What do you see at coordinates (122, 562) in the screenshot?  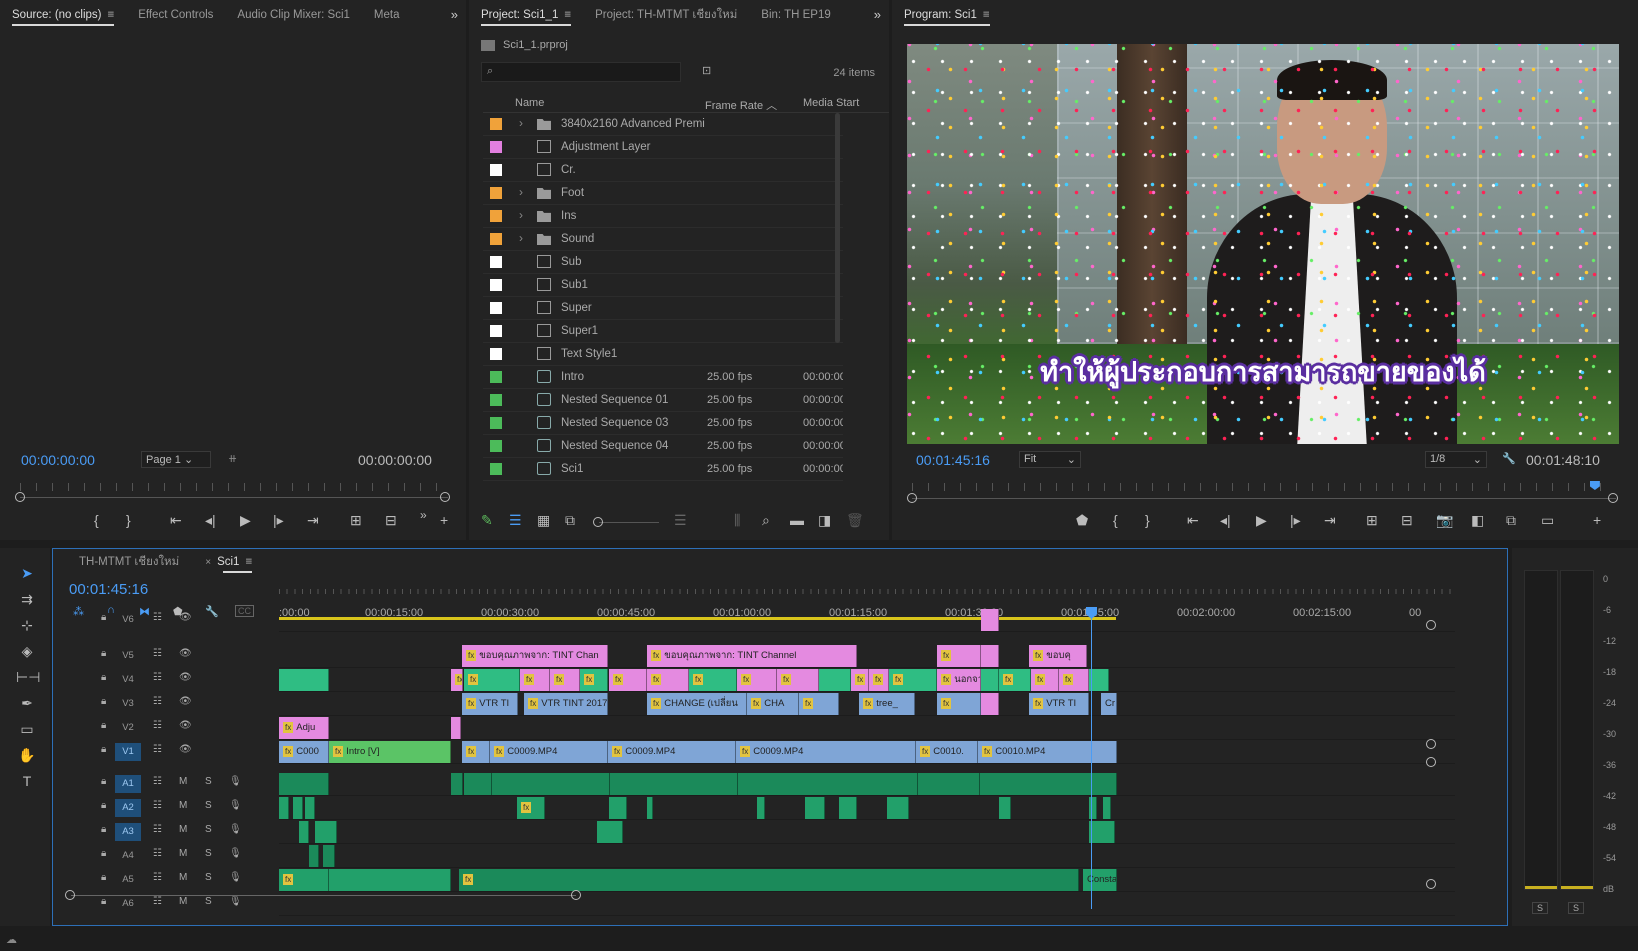 I see `tab-sequence-th-mtmt: TH-MTMT เชียงใหม่` at bounding box center [122, 562].